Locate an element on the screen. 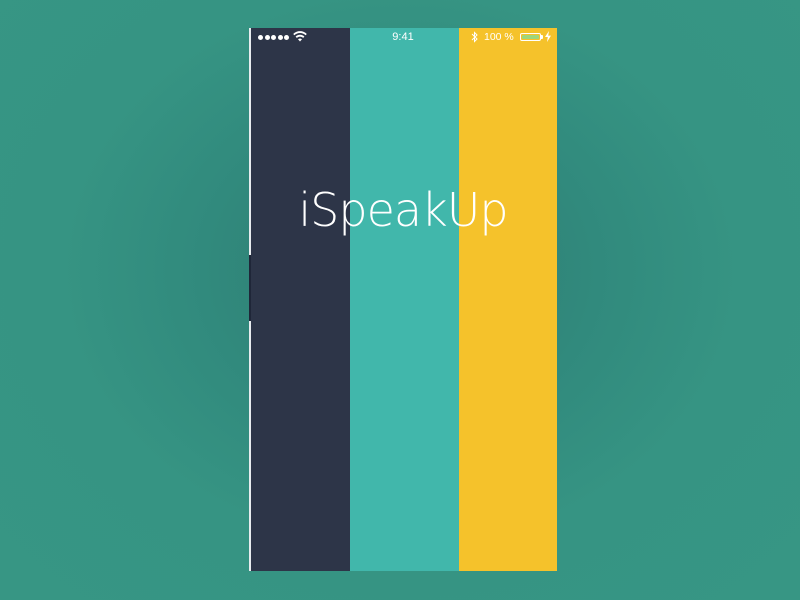 The image size is (800, 600). battery-icon is located at coordinates (530, 37).